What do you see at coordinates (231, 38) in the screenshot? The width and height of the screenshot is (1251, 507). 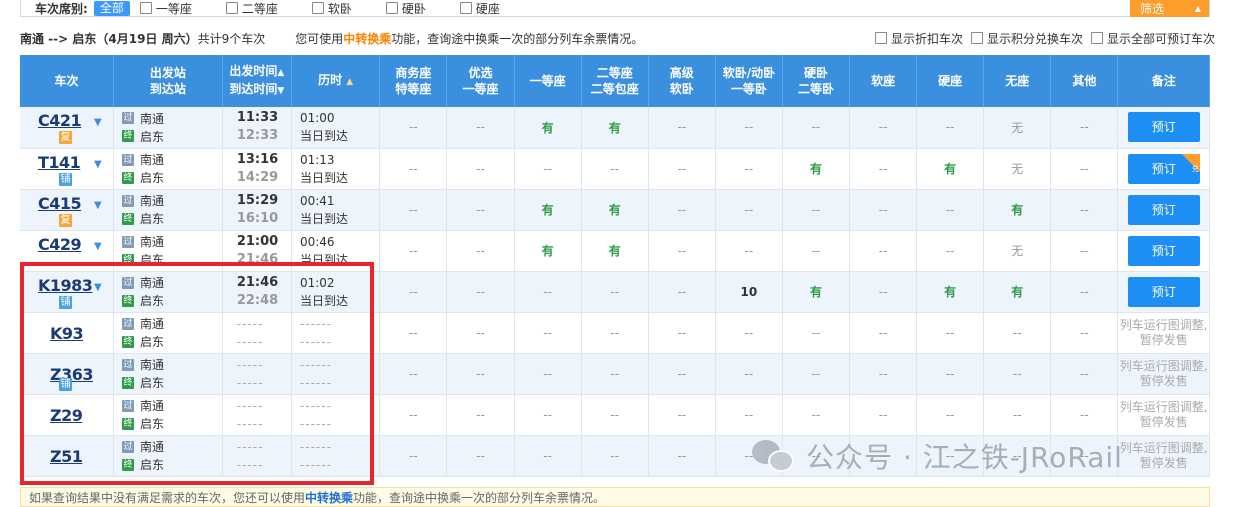 I see `train-count: 共计9个车次` at bounding box center [231, 38].